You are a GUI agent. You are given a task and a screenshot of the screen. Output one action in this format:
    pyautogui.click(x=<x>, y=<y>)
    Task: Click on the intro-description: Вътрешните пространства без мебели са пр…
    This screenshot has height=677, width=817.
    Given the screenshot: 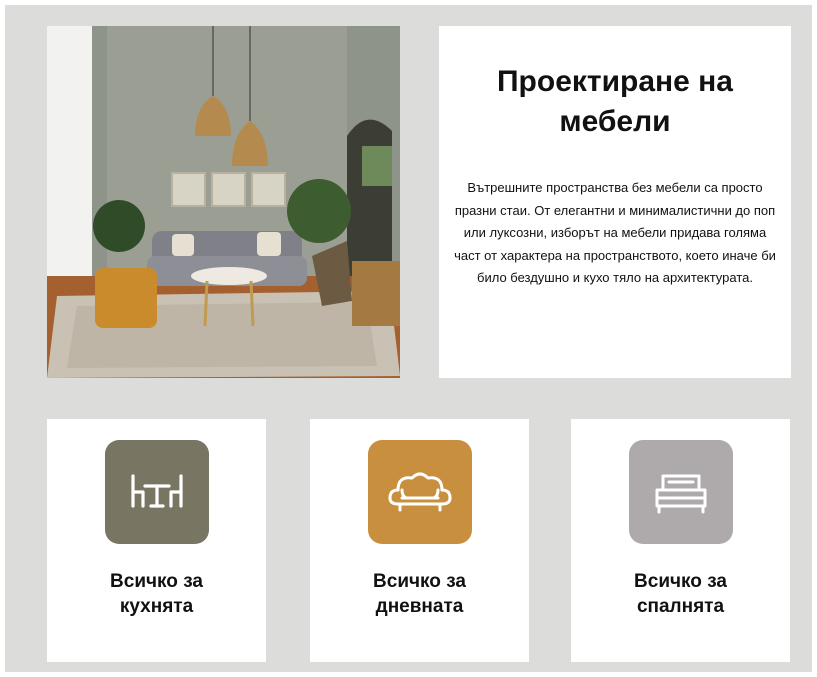 What is the action you would take?
    pyautogui.click(x=615, y=232)
    